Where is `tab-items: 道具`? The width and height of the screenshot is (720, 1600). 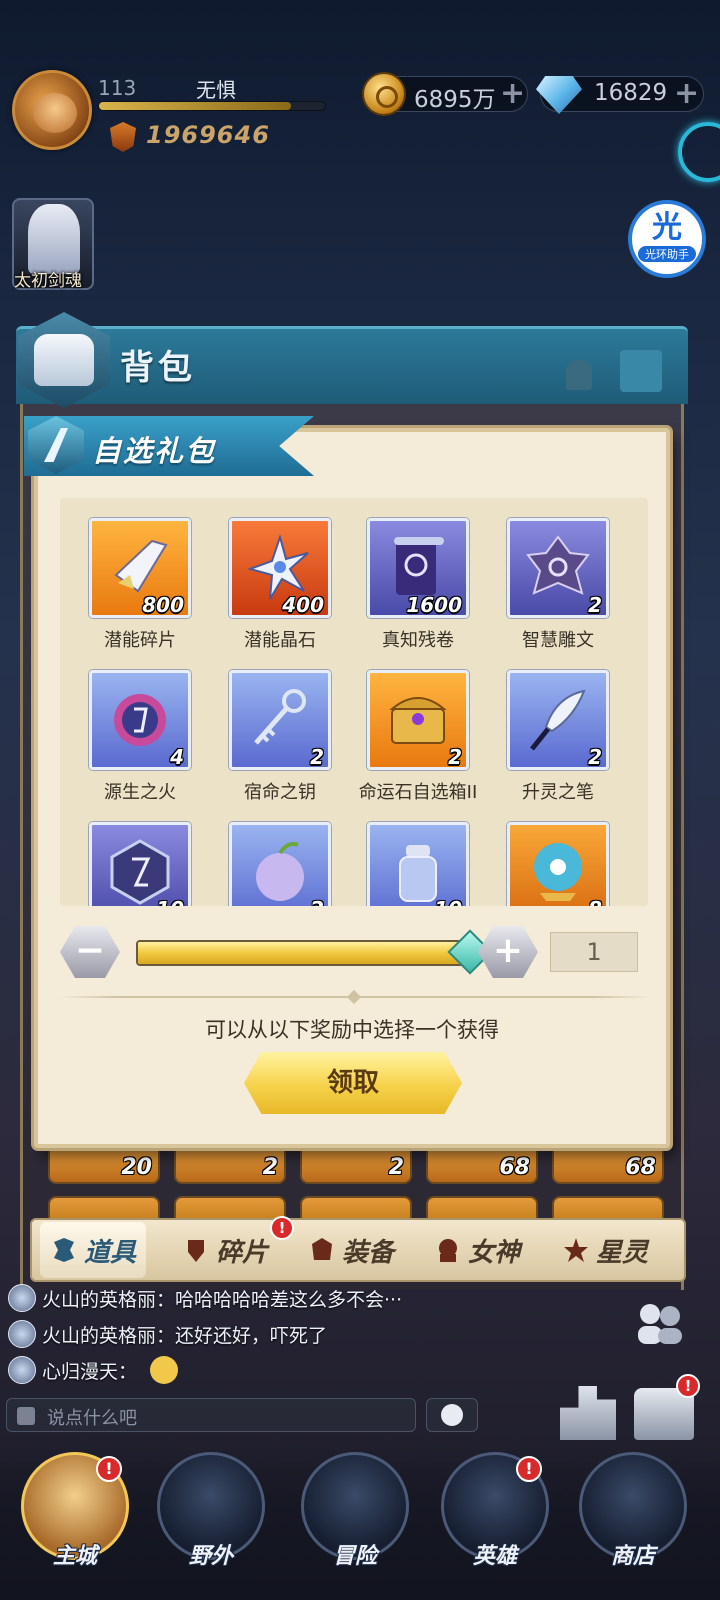 tab-items: 道具 is located at coordinates (93, 1250).